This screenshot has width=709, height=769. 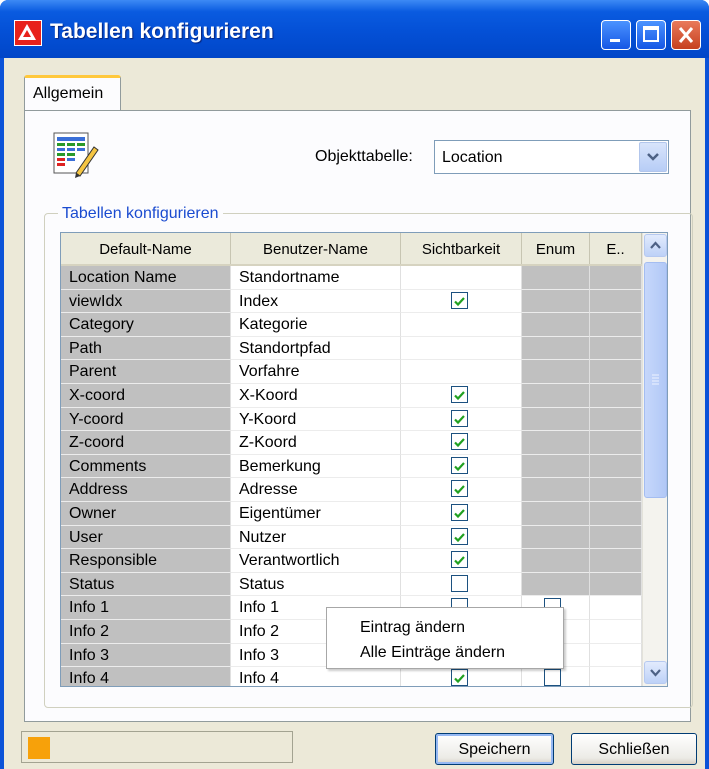 I want to click on user-name-cell: Kategorie, so click(x=316, y=325).